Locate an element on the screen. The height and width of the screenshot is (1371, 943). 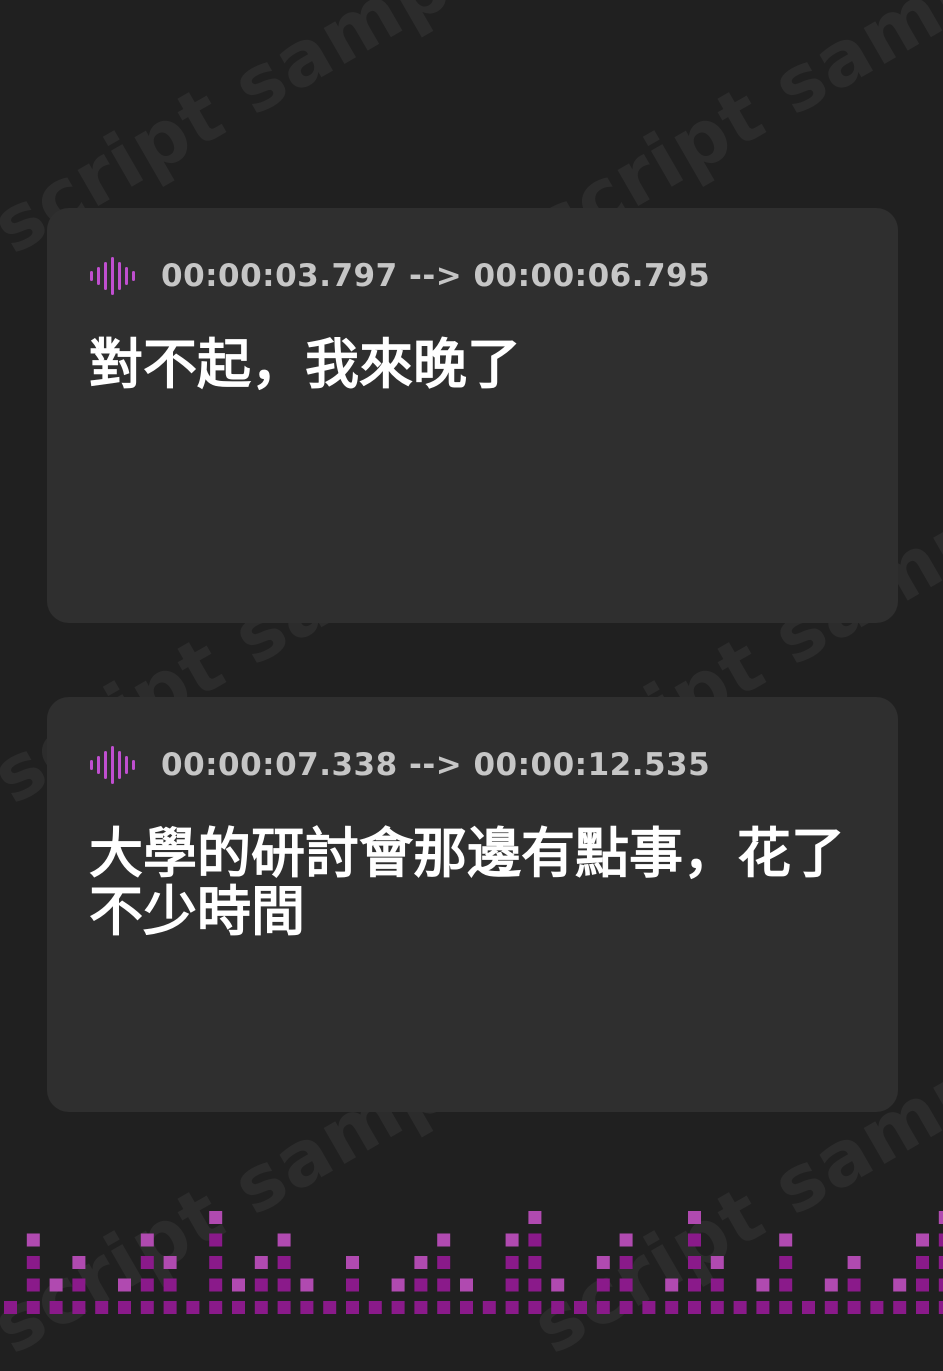
equalizer-visualizer is located at coordinates (473, 1262).